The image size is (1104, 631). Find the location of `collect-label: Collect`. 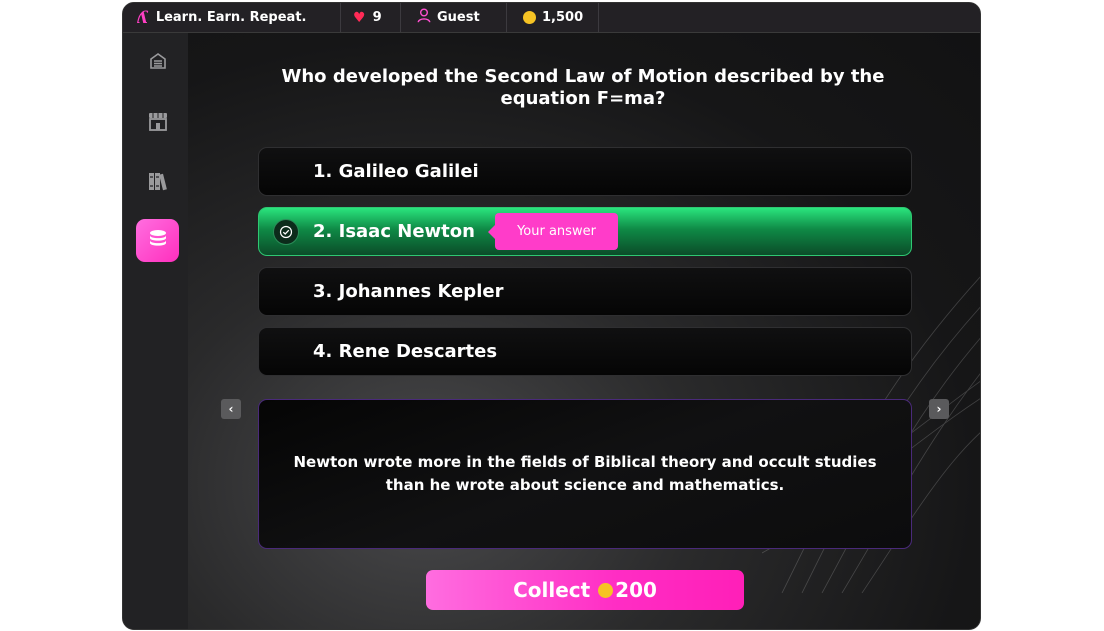

collect-label: Collect is located at coordinates (552, 590).